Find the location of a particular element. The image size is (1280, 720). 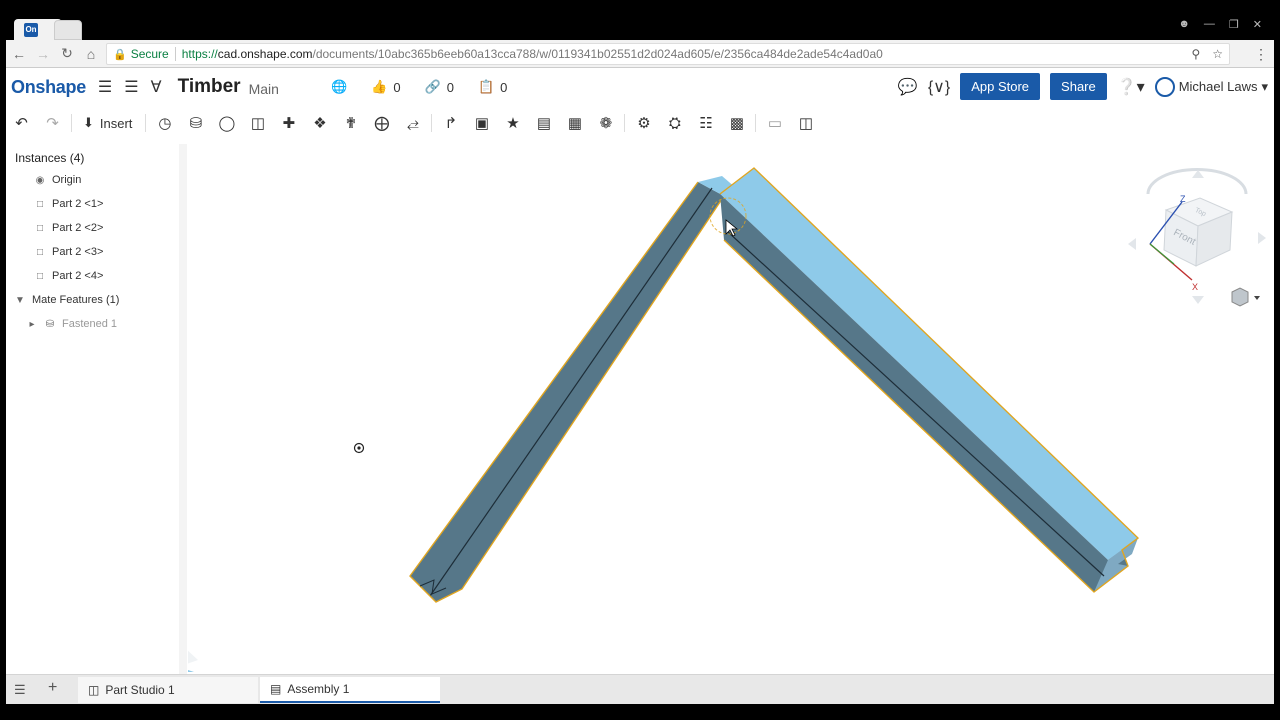

list-item-part: □ Part 2 <1> is located at coordinates (97, 204).